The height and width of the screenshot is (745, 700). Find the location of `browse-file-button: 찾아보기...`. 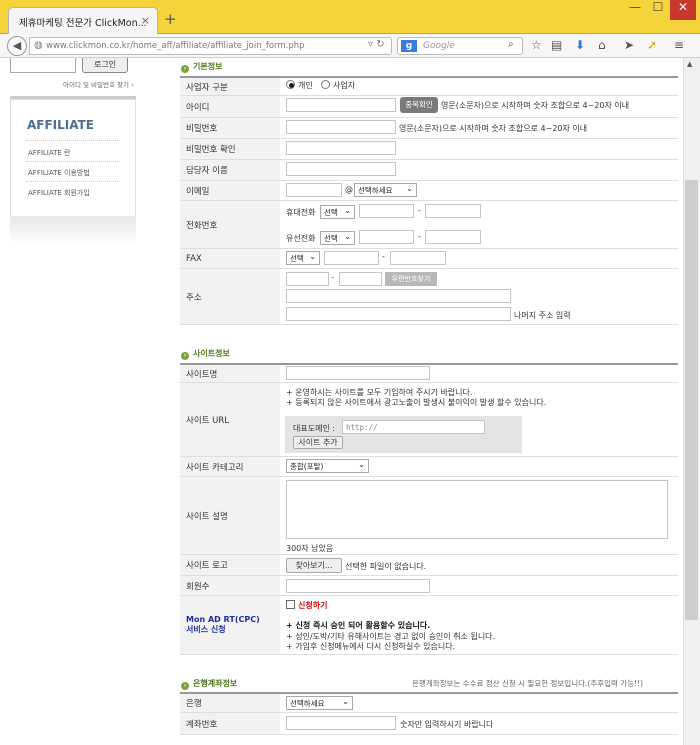

browse-file-button: 찾아보기... is located at coordinates (314, 565).